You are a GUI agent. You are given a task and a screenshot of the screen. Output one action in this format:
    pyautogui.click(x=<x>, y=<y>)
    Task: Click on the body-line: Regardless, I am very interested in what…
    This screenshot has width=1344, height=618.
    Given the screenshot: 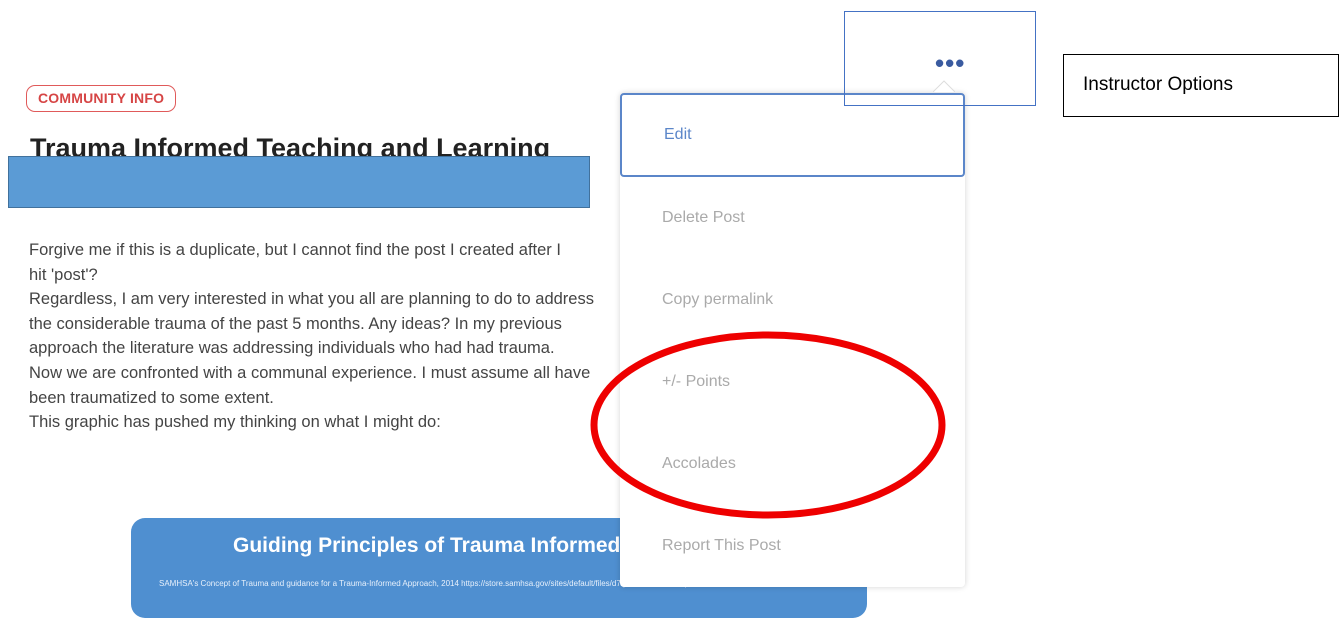 What is the action you would take?
    pyautogui.click(x=311, y=299)
    